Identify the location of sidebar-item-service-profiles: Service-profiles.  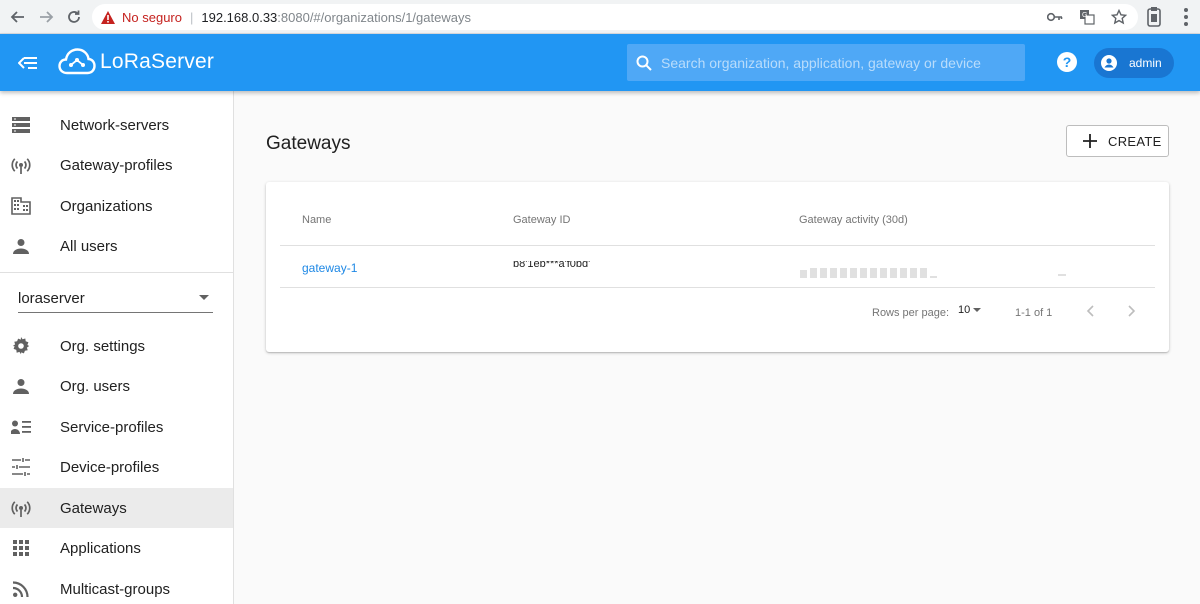
(116, 427).